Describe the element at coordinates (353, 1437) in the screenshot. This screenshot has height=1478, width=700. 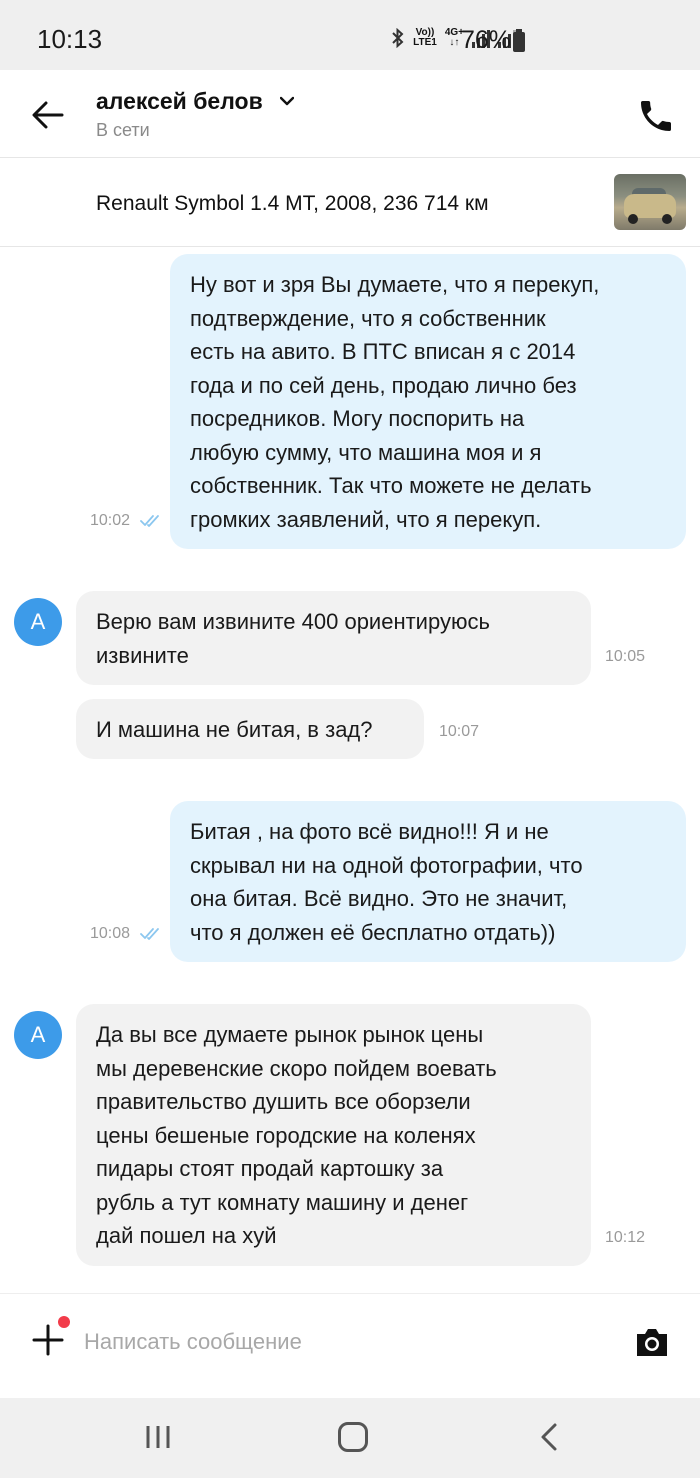
I see `home-icon` at that location.